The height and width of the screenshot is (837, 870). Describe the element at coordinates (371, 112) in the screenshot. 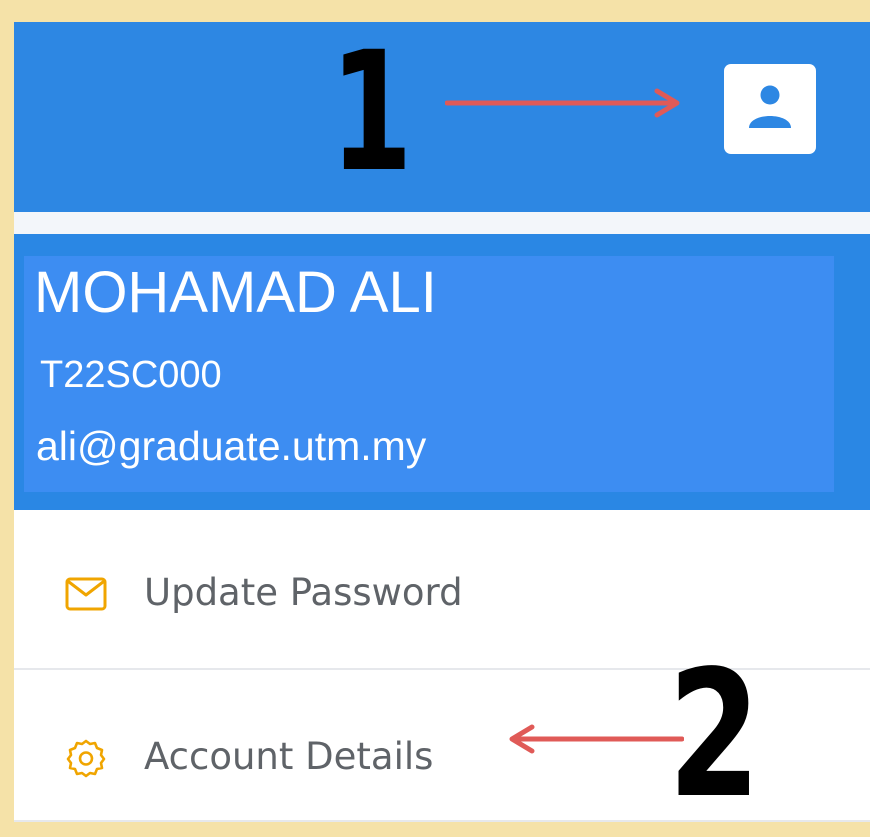

I see `annotation-number-1: 1` at that location.